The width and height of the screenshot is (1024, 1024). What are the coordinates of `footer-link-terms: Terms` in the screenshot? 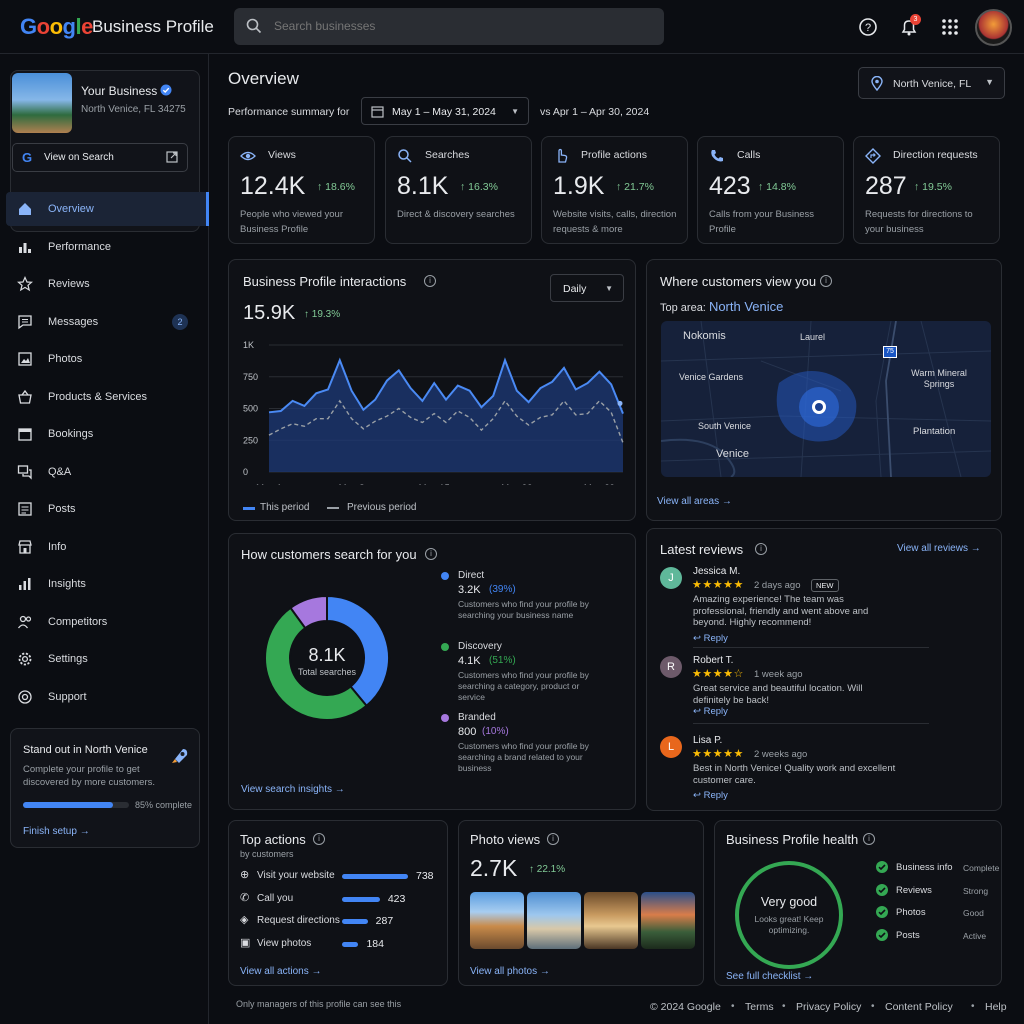 It's located at (759, 1007).